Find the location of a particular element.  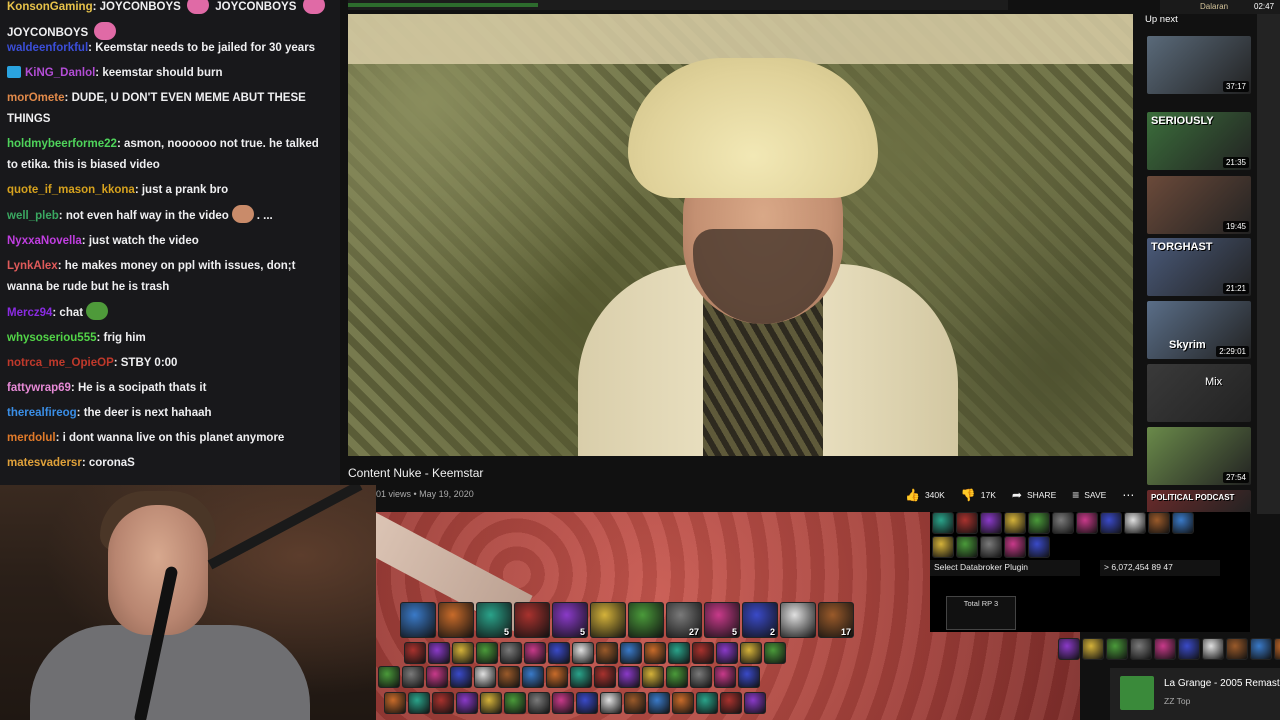

chat-username: KiNG_Danlol is located at coordinates (60, 73).